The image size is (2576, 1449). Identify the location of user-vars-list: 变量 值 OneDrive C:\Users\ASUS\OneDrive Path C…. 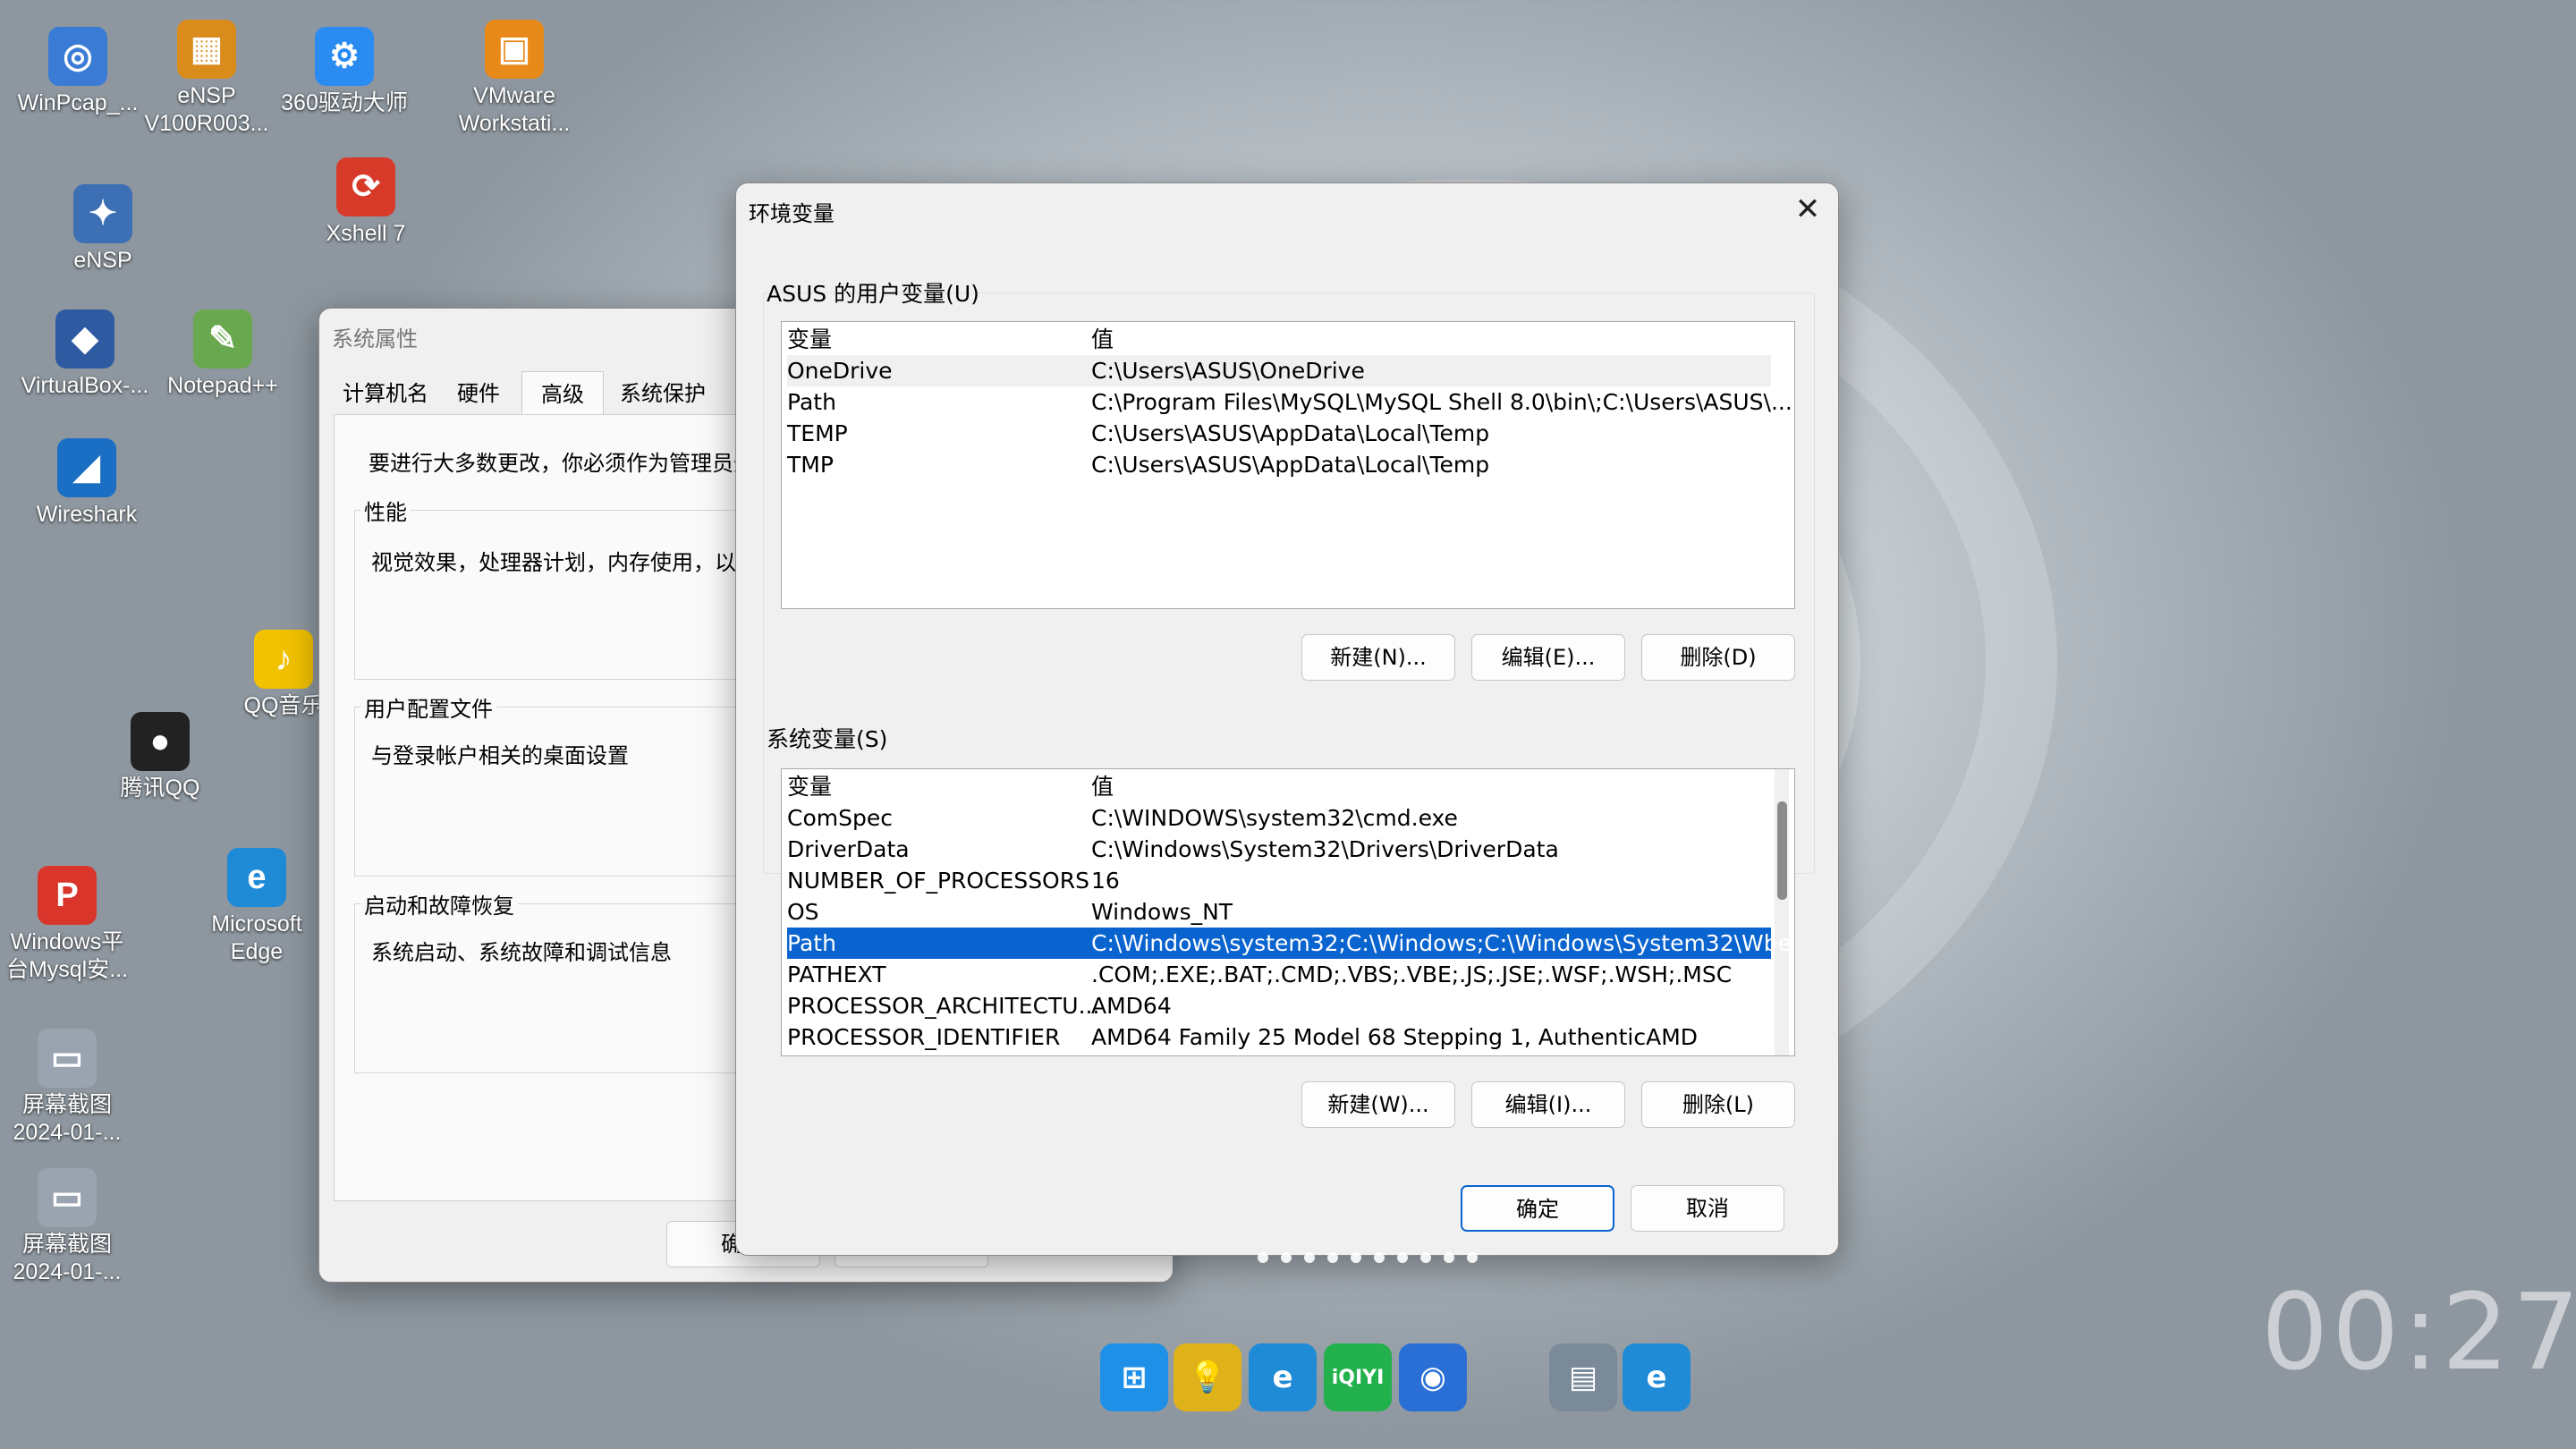
(1288, 465).